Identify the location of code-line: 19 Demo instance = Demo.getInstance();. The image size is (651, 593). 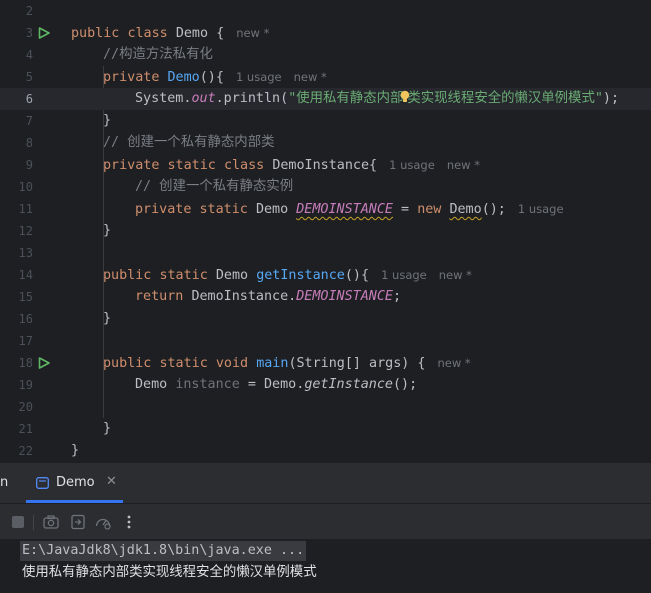
(325, 385).